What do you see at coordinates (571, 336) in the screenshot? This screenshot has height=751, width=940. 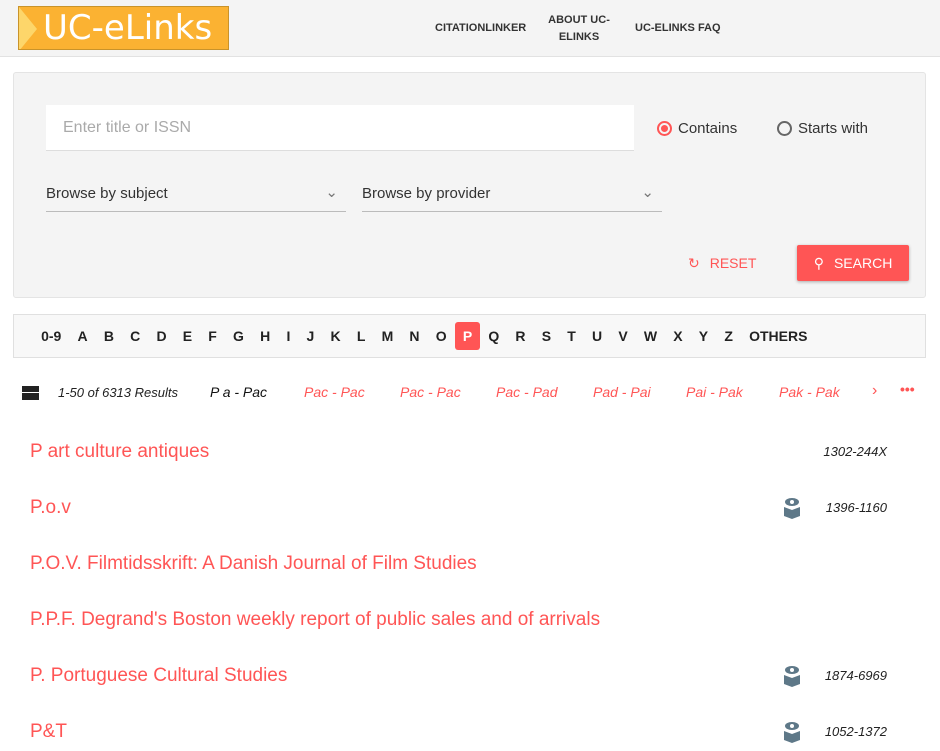 I see `letter-t: T` at bounding box center [571, 336].